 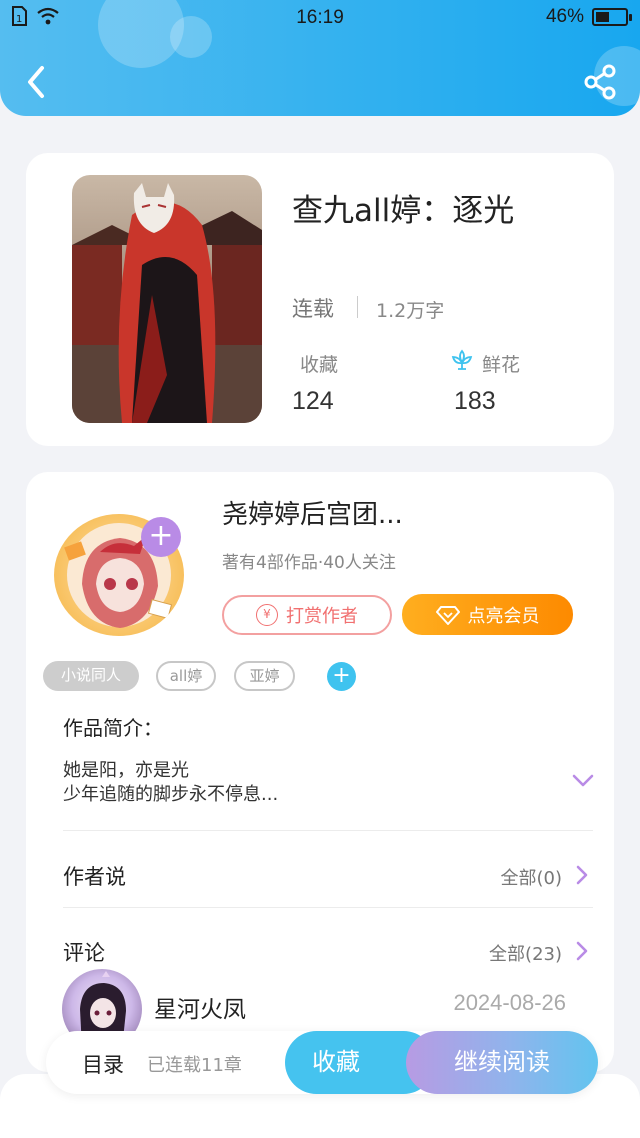 I want to click on share-button, so click(x=600, y=82).